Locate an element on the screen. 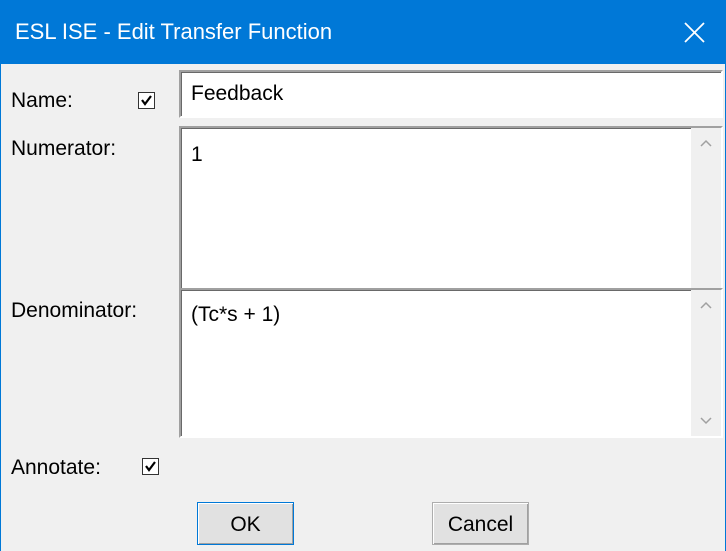  numerator-label: Numerator: is located at coordinates (64, 148).